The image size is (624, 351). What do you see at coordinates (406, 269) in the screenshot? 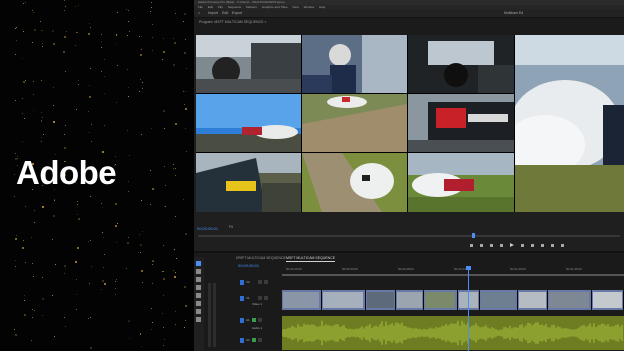
I see `ruler-label: 00;00;48;00` at bounding box center [406, 269].